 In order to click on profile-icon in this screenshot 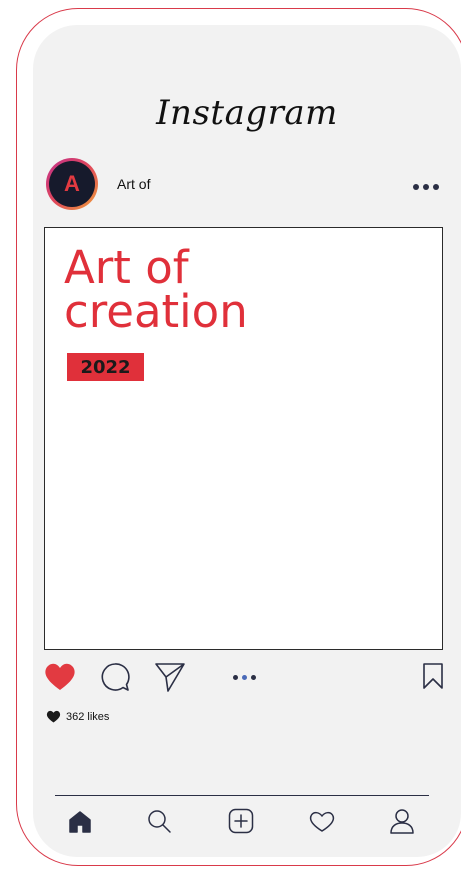, I will do `click(402, 823)`.